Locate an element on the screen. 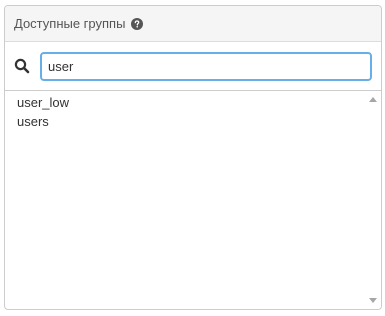  panel-title: Доступные группы is located at coordinates (70, 23).